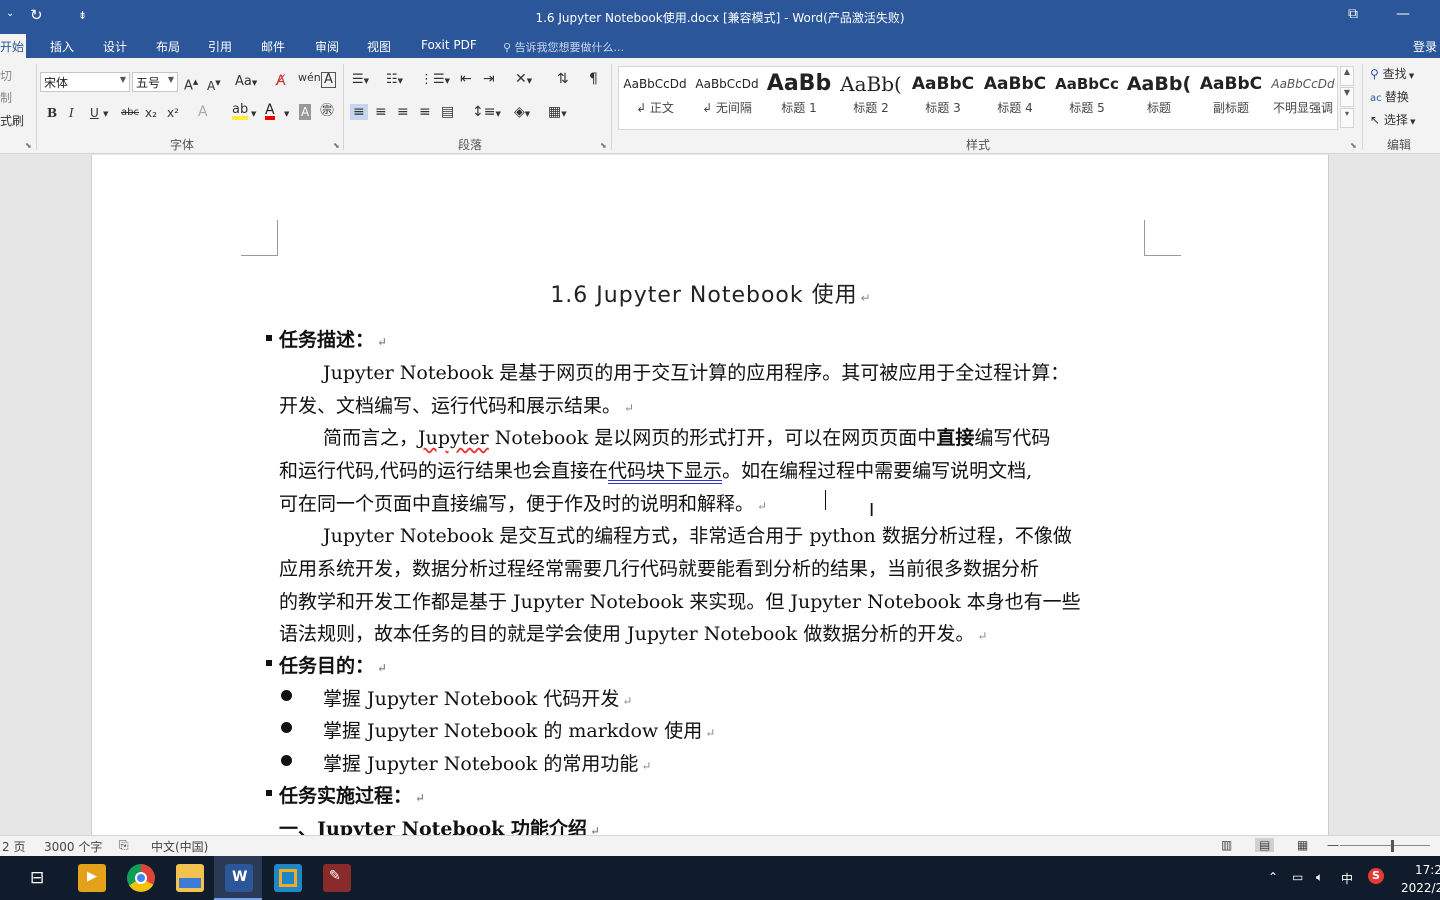 This screenshot has width=1440, height=900. I want to click on tray-expand-icon: ⌃, so click(1273, 877).